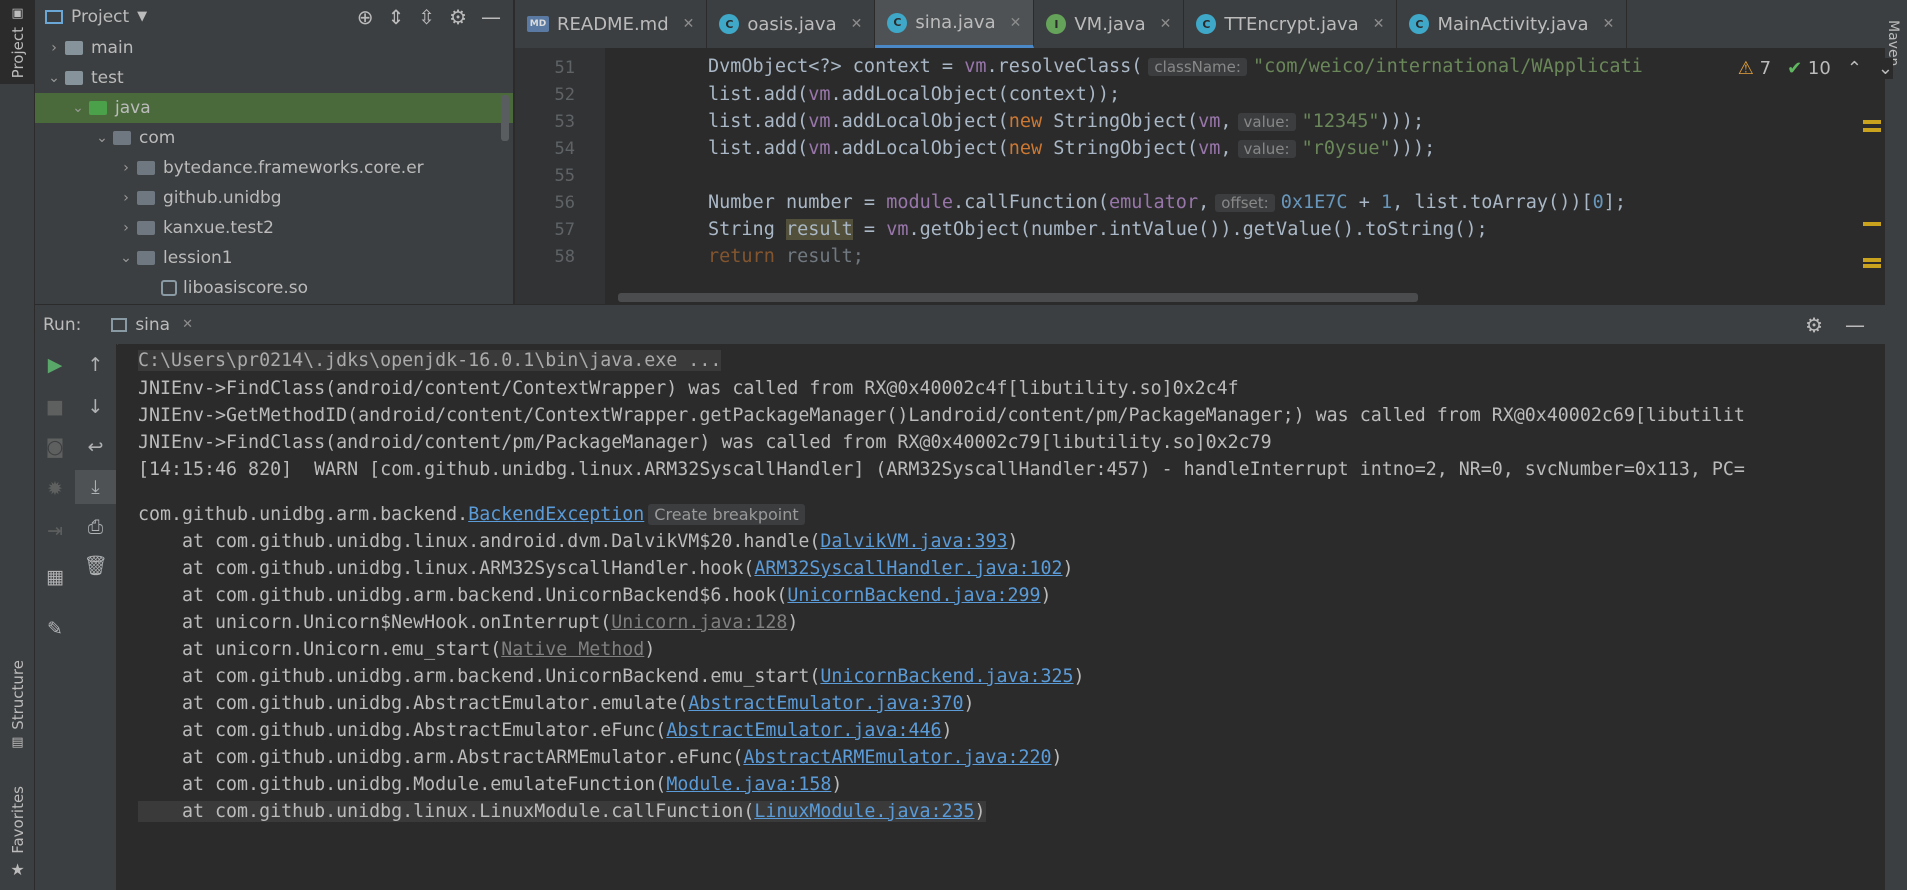 The width and height of the screenshot is (1907, 890). I want to click on tree-item-liboasiscore: liboasiscore.so, so click(274, 288).